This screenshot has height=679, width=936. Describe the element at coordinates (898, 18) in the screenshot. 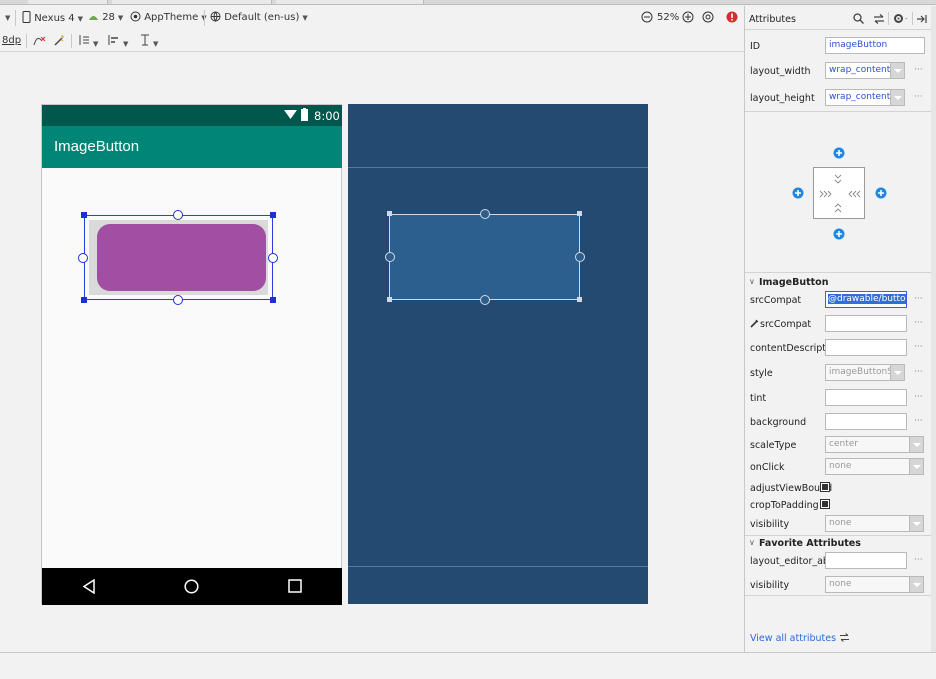

I see `gear-icon` at that location.